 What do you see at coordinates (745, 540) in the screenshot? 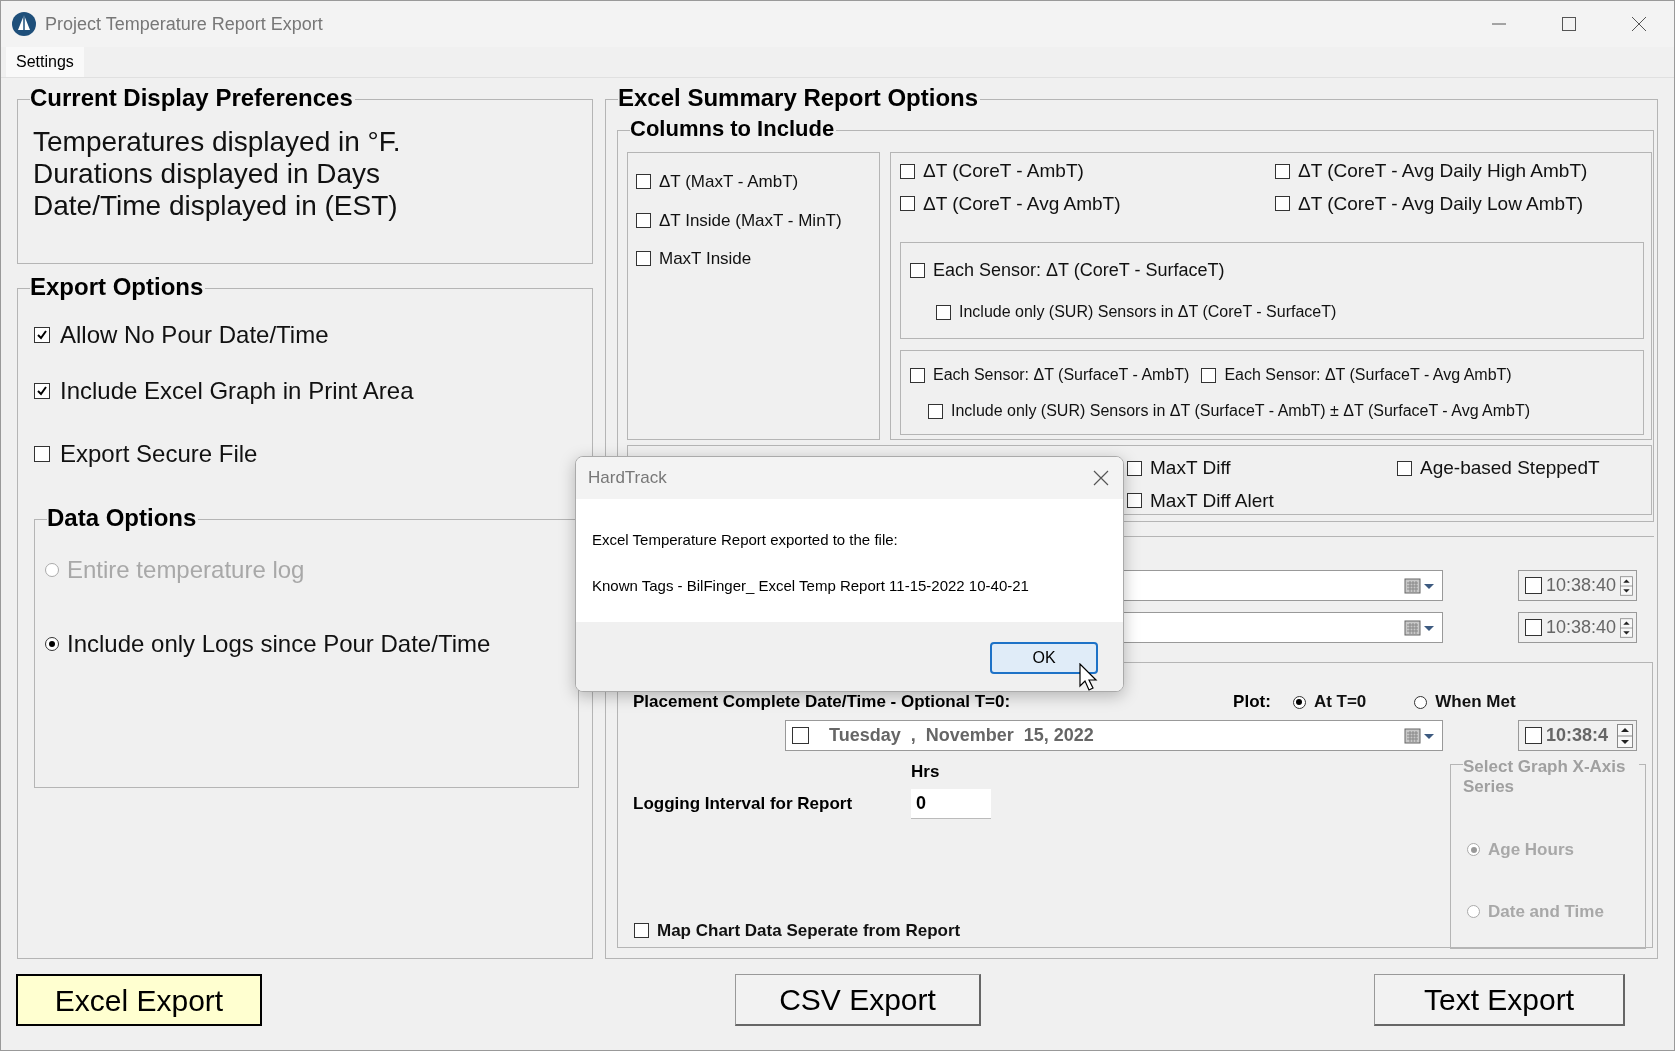
I see `dialog-message: Excel Temperature Report exported to the file:` at bounding box center [745, 540].